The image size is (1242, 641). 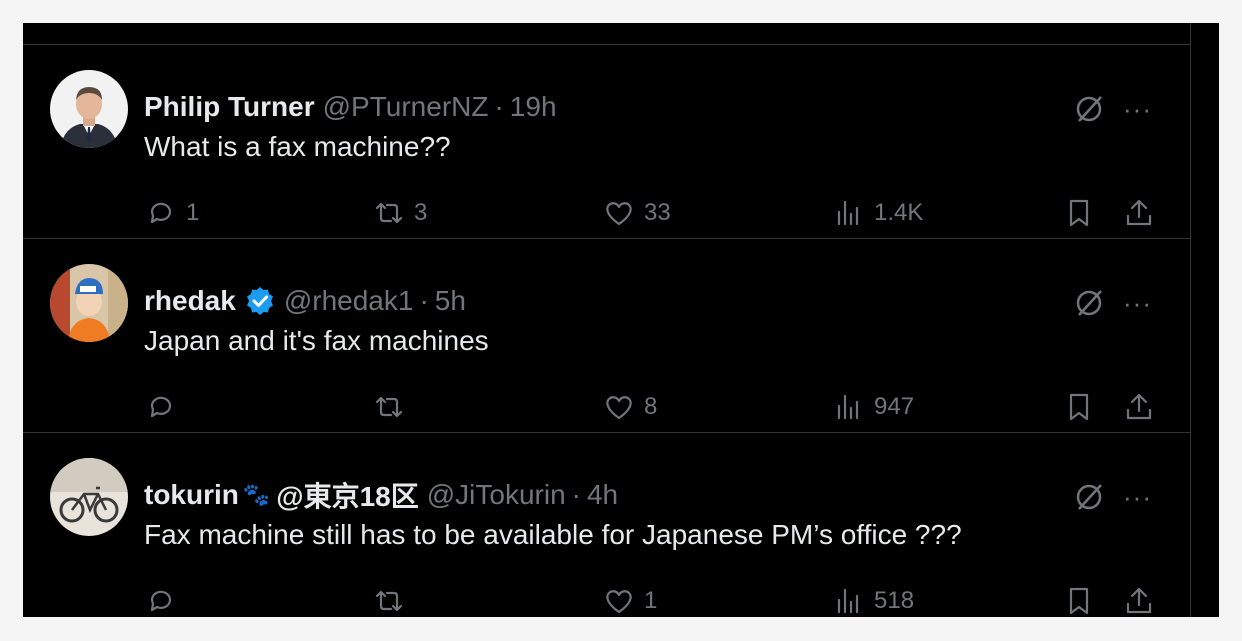 I want to click on paw-emoji: 🐾, so click(x=256, y=494).